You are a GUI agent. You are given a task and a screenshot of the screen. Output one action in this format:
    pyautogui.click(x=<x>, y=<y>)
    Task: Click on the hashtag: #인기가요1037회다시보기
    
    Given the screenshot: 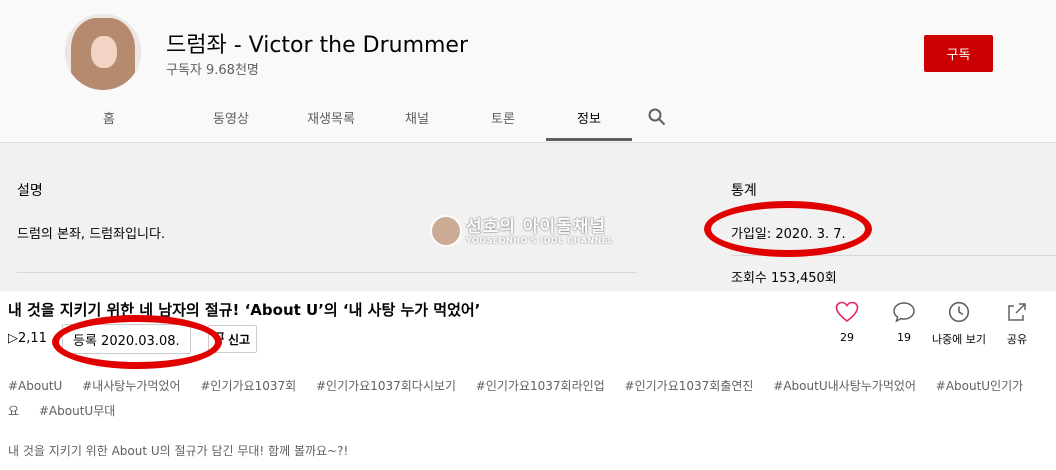 What is the action you would take?
    pyautogui.click(x=386, y=386)
    